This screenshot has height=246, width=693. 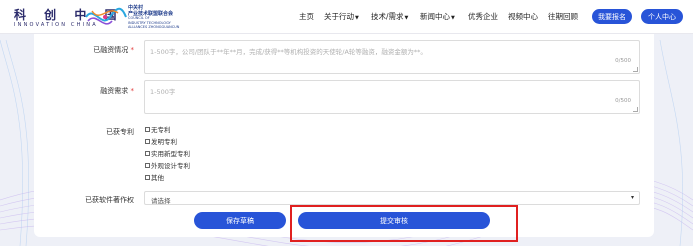 I want to click on patent-option-none: 无专利, so click(x=158, y=129).